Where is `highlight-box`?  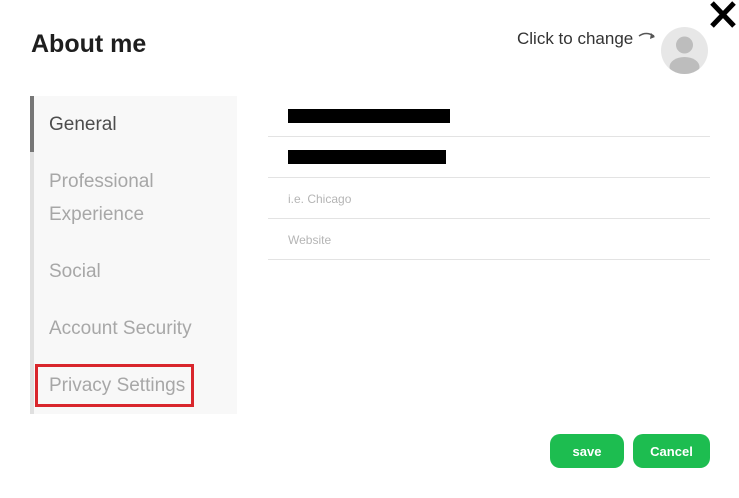
highlight-box is located at coordinates (114, 385).